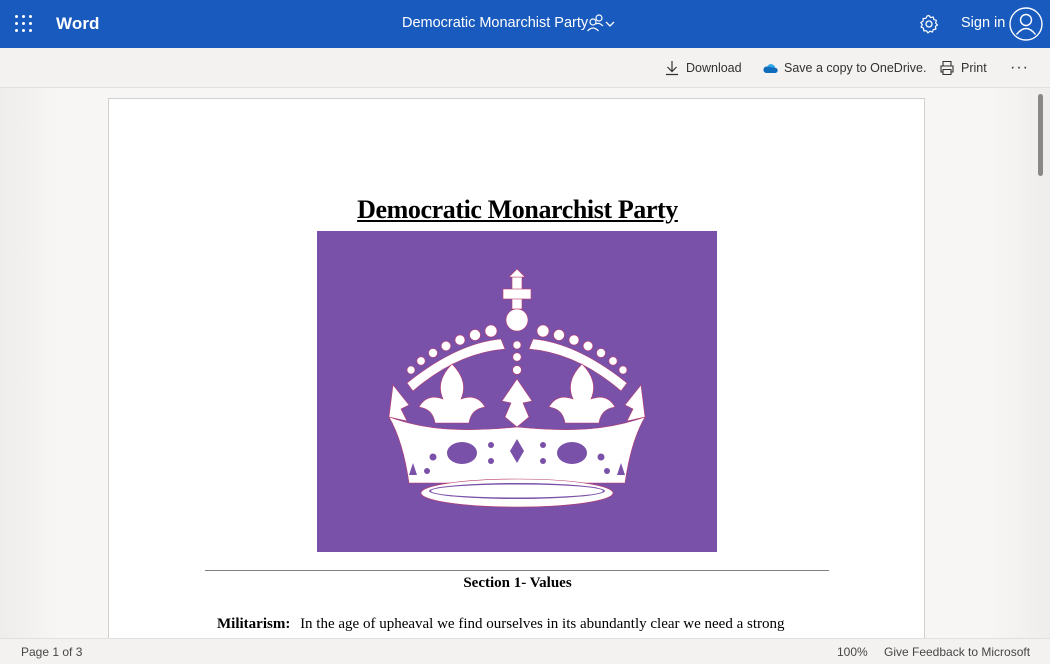 The width and height of the screenshot is (1050, 664). I want to click on more-options-button: ···, so click(1019, 68).